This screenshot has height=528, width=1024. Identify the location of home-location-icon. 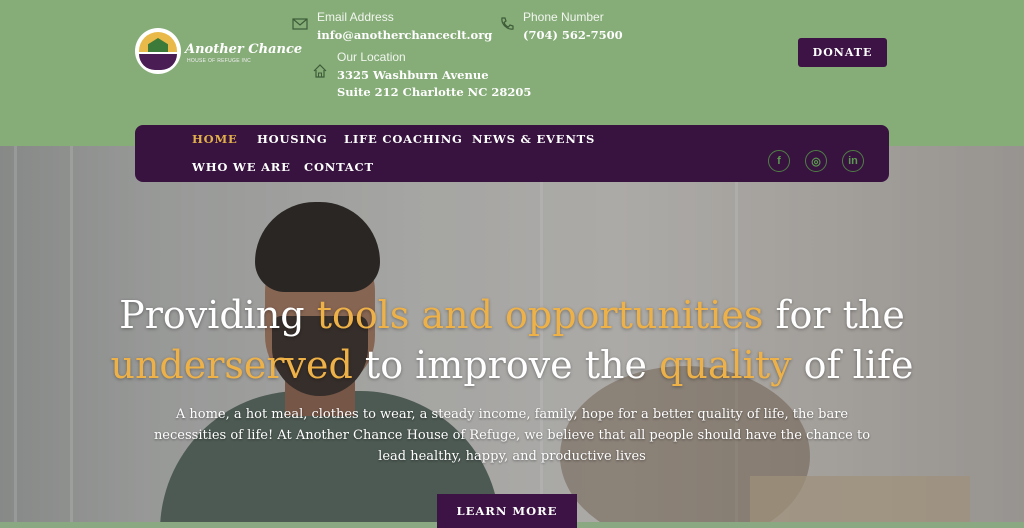
(320, 71).